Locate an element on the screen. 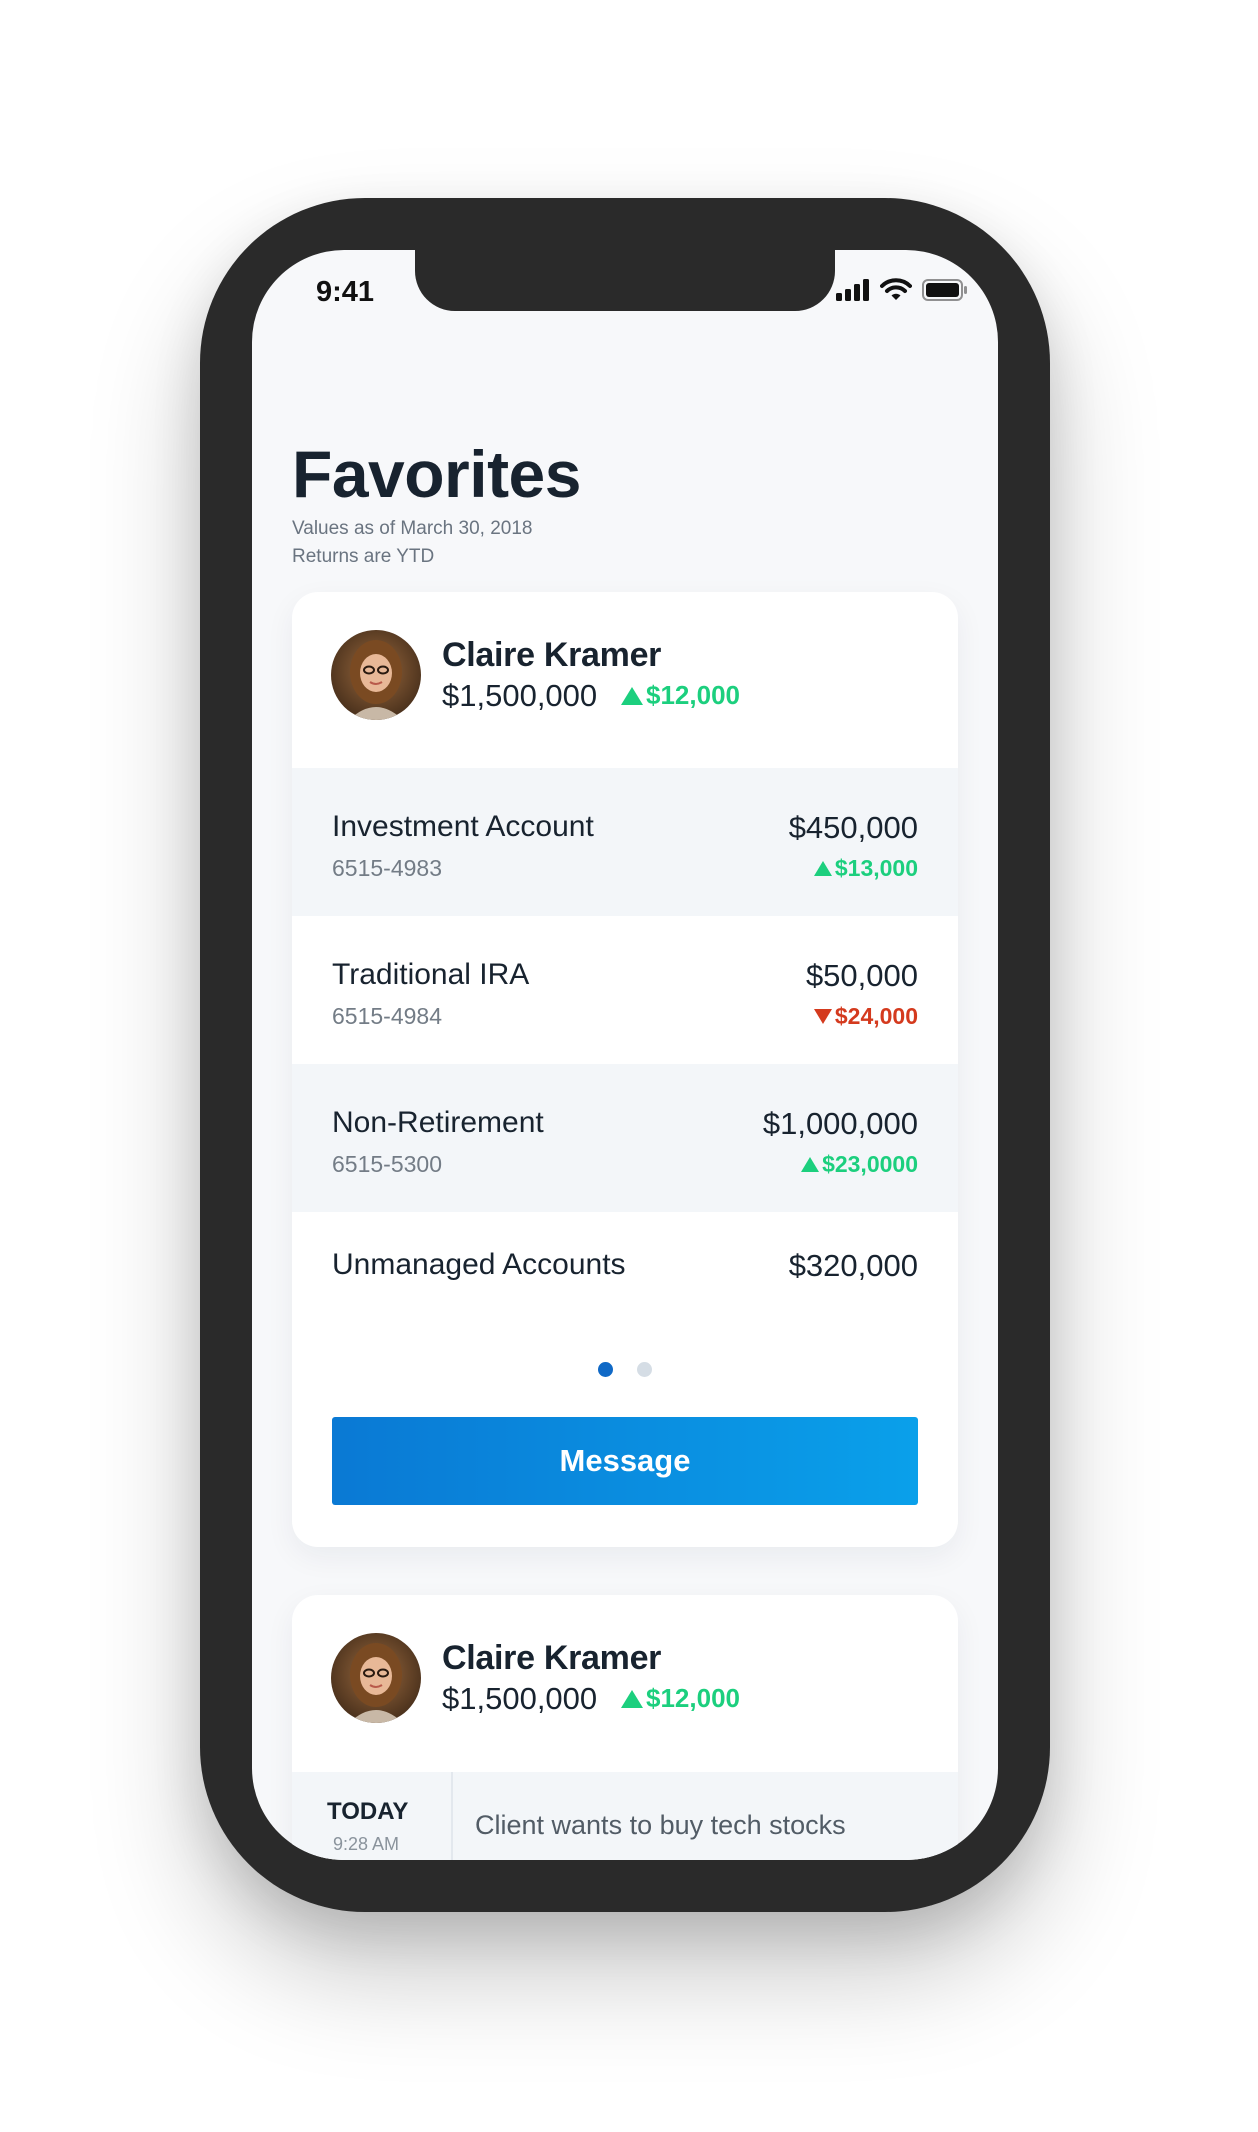 The image size is (1258, 2132). status-icons is located at coordinates (902, 292).